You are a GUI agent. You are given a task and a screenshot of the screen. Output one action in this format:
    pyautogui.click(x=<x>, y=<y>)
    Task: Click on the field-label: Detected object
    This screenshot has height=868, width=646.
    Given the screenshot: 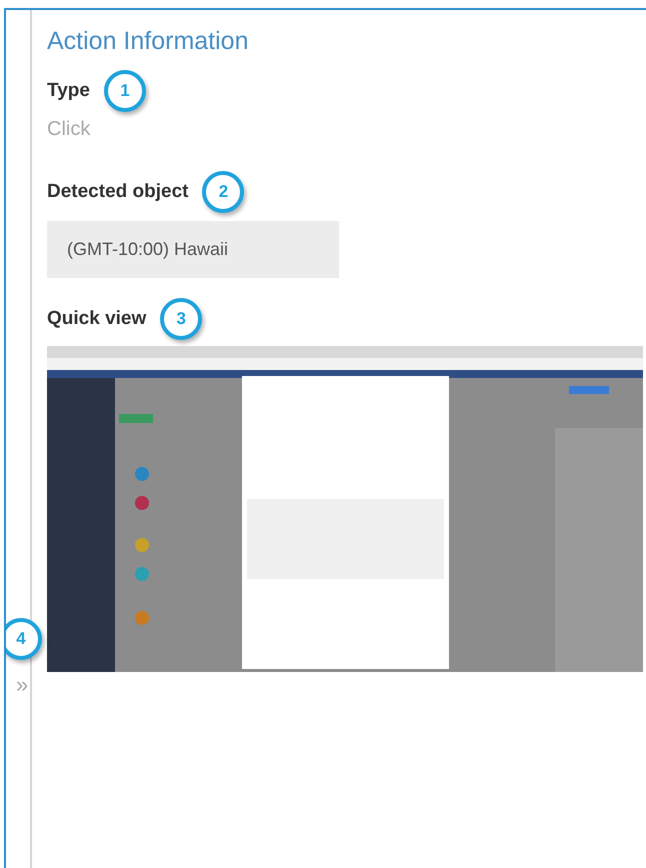 What is the action you would take?
    pyautogui.click(x=117, y=192)
    